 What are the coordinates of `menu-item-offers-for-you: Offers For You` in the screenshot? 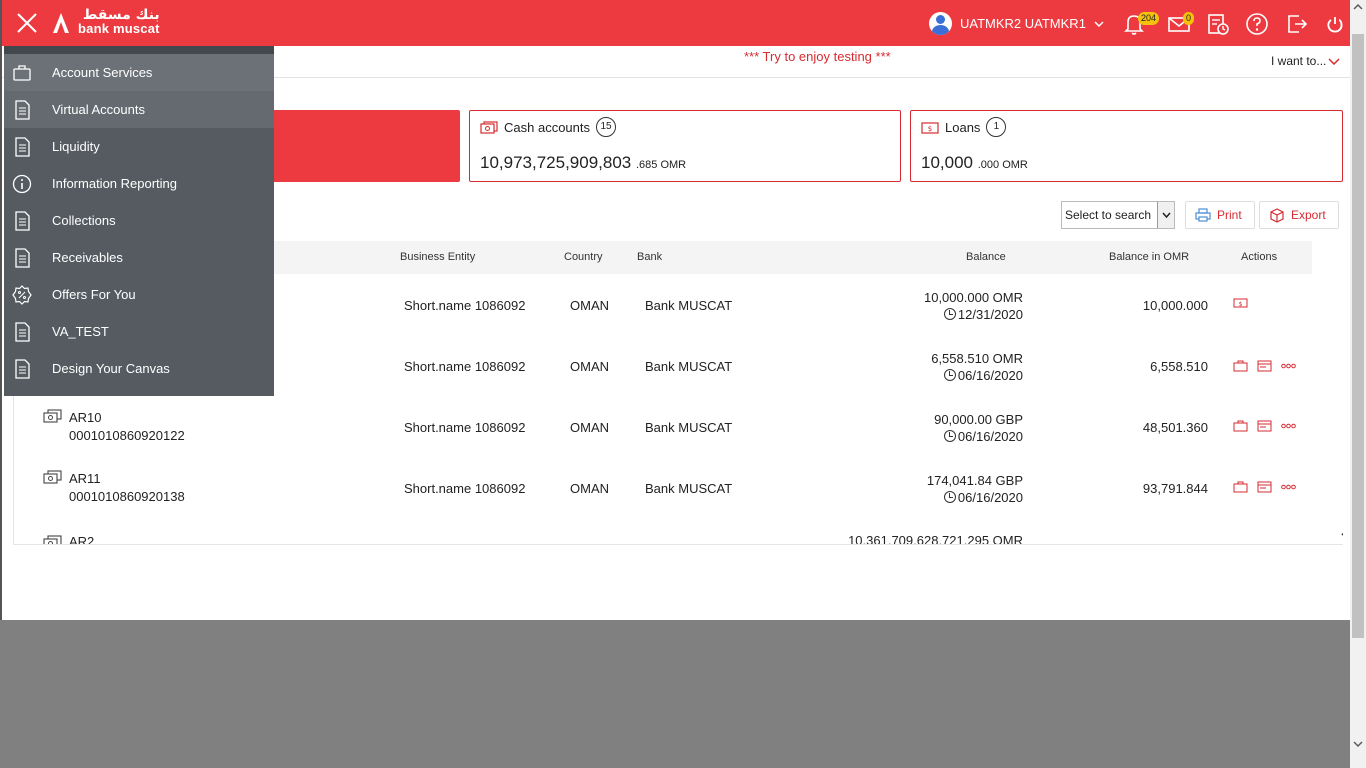 It's located at (139, 294).